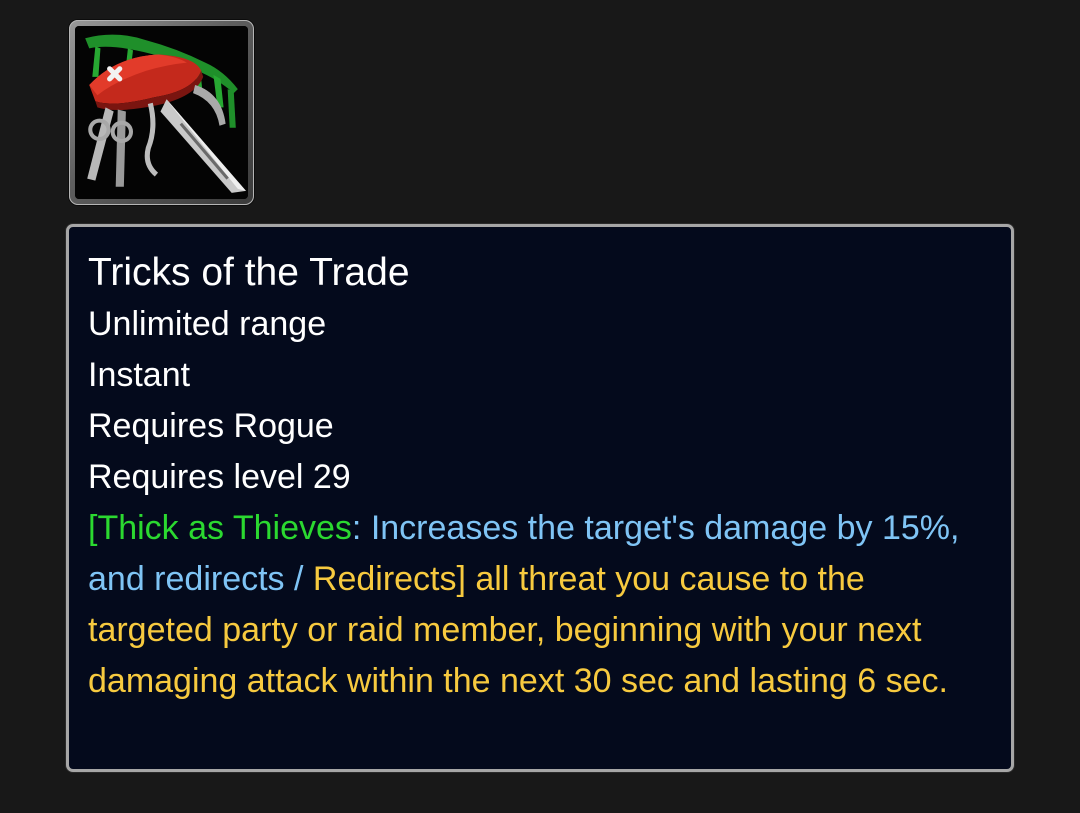 This screenshot has width=1080, height=813. What do you see at coordinates (384, 579) in the screenshot?
I see `base-text: Redirects` at bounding box center [384, 579].